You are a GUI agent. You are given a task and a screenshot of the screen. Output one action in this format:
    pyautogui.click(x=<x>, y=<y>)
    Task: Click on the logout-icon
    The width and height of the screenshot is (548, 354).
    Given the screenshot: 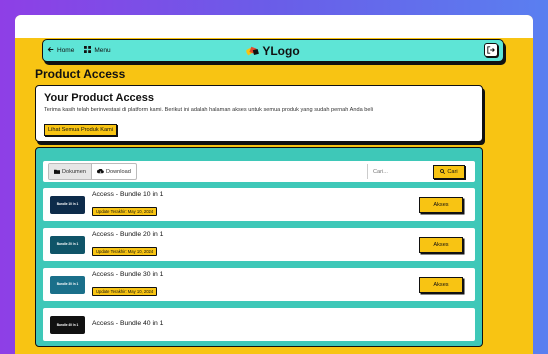 What is the action you would take?
    pyautogui.click(x=491, y=50)
    